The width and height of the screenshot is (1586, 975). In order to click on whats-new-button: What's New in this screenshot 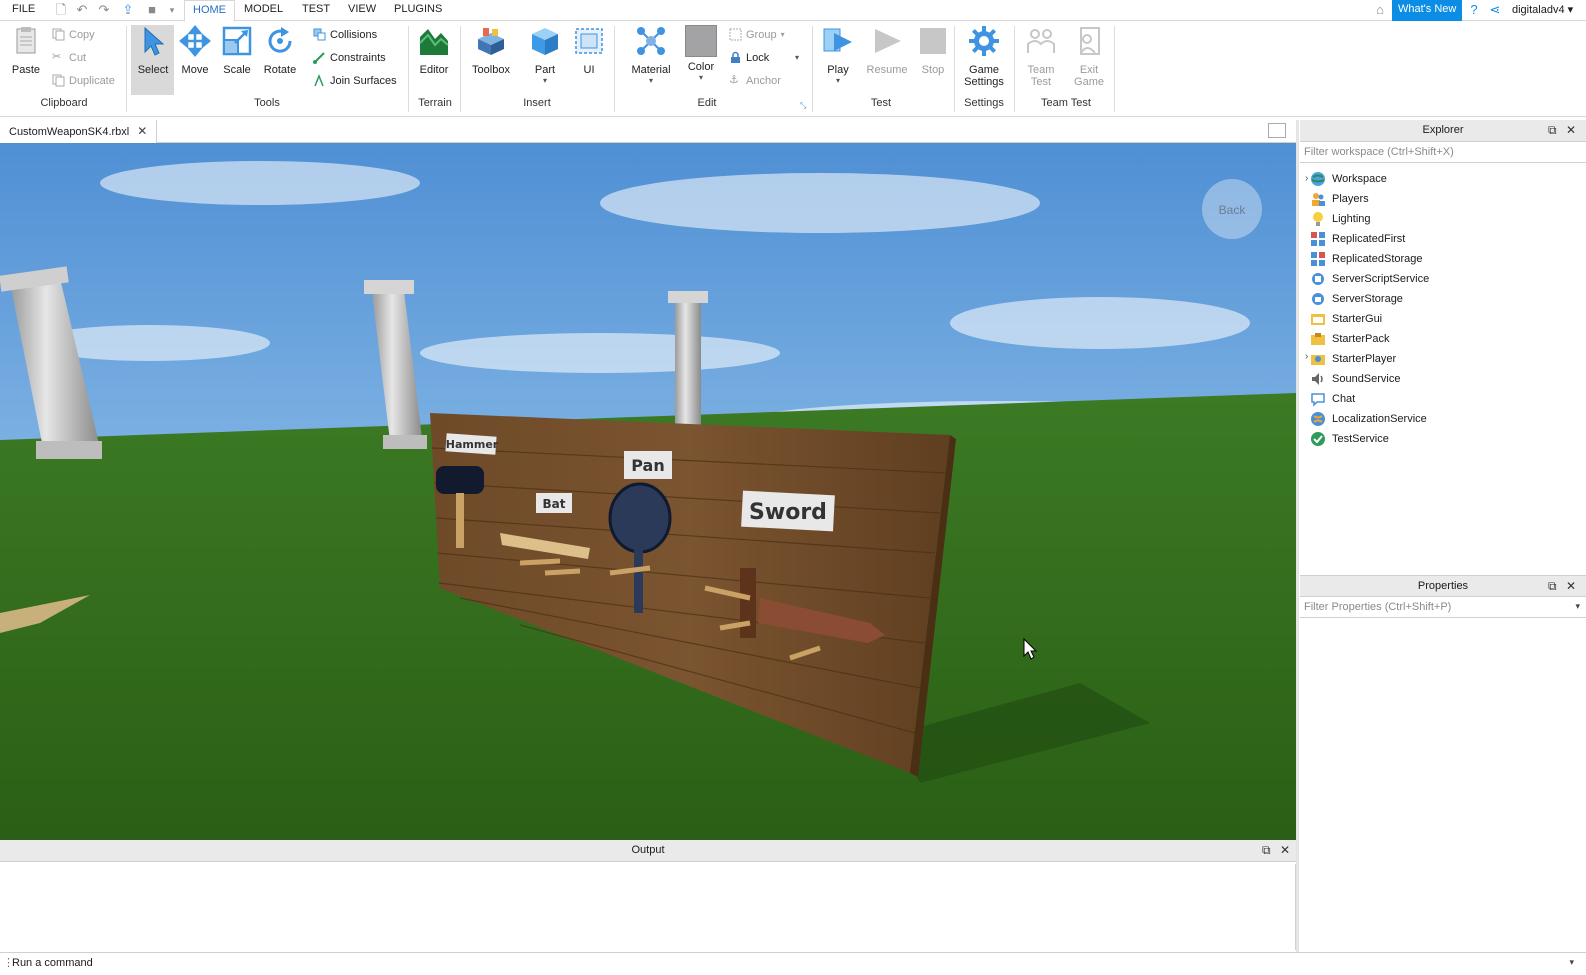, I will do `click(1427, 10)`.